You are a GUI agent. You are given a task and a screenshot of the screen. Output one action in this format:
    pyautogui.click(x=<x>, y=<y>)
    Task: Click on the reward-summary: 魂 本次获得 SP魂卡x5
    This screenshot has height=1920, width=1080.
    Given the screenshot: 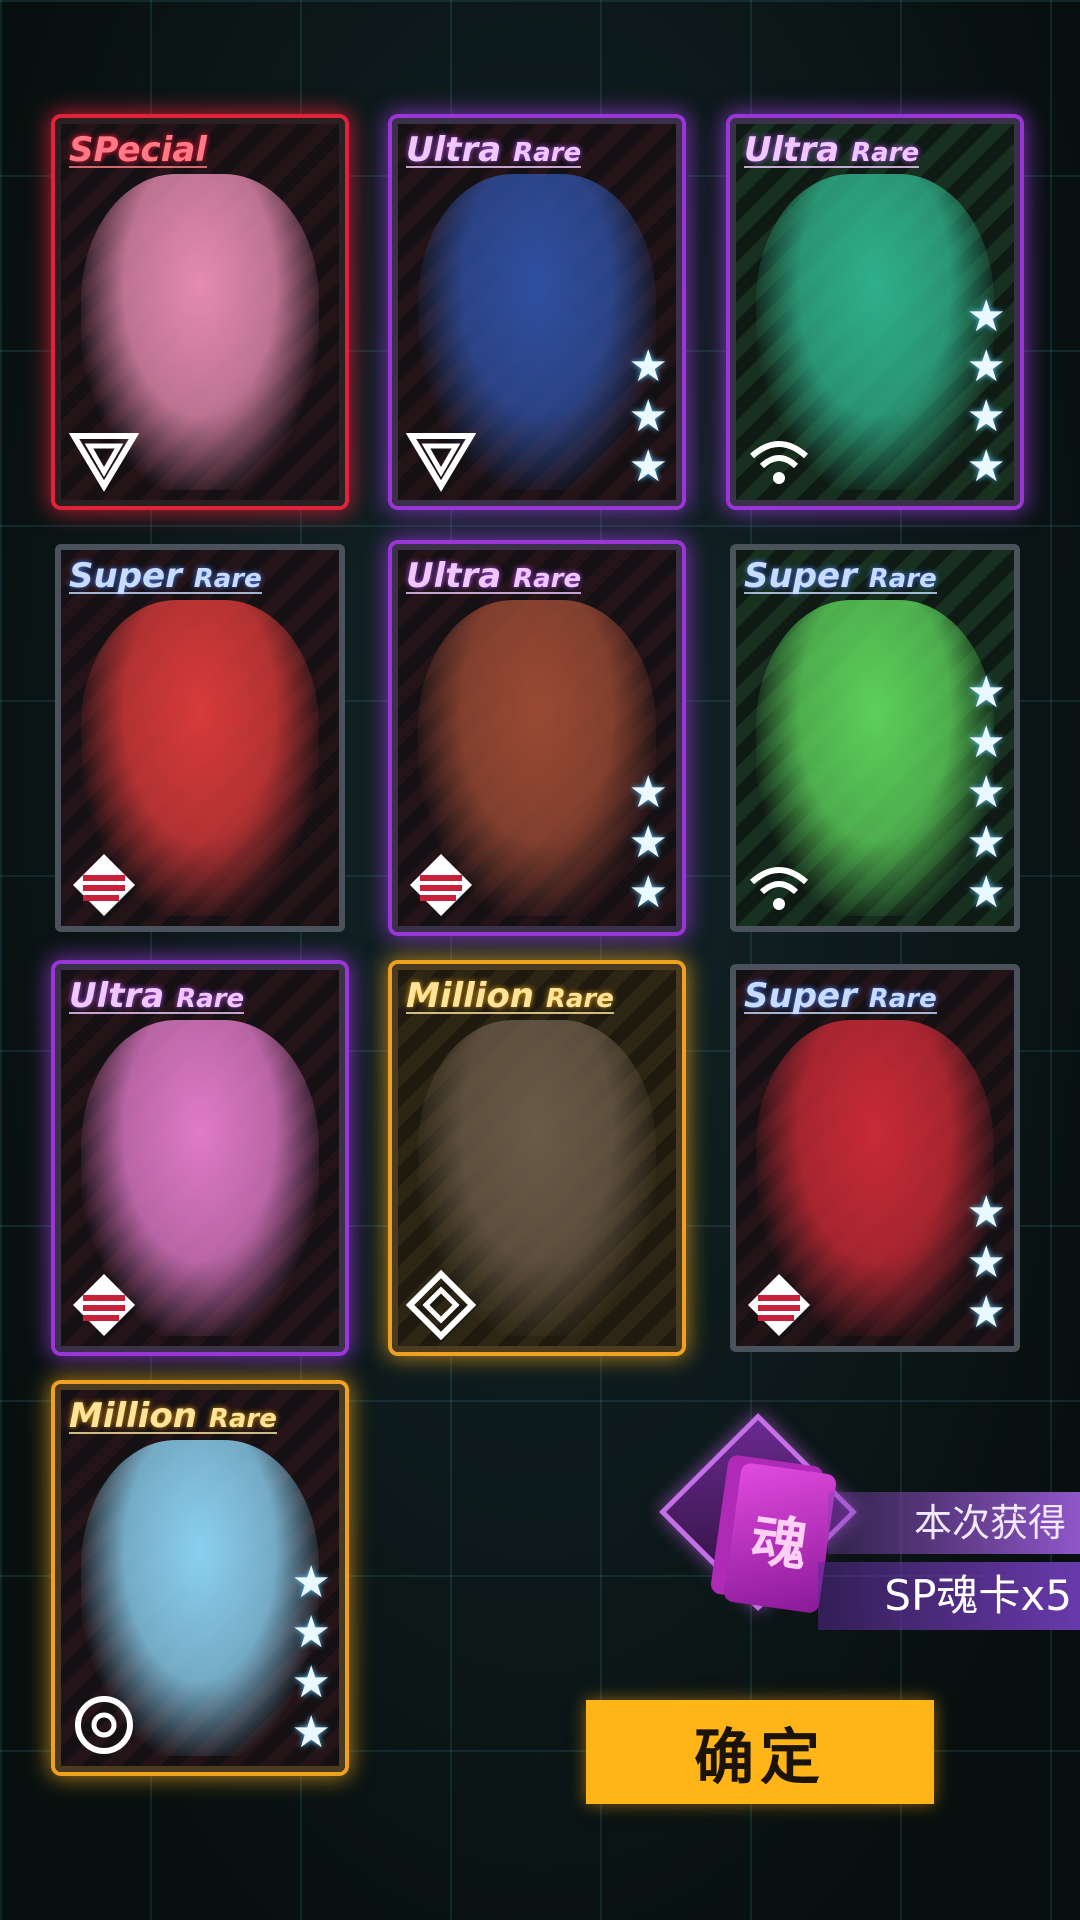 What is the action you would take?
    pyautogui.click(x=869, y=1525)
    